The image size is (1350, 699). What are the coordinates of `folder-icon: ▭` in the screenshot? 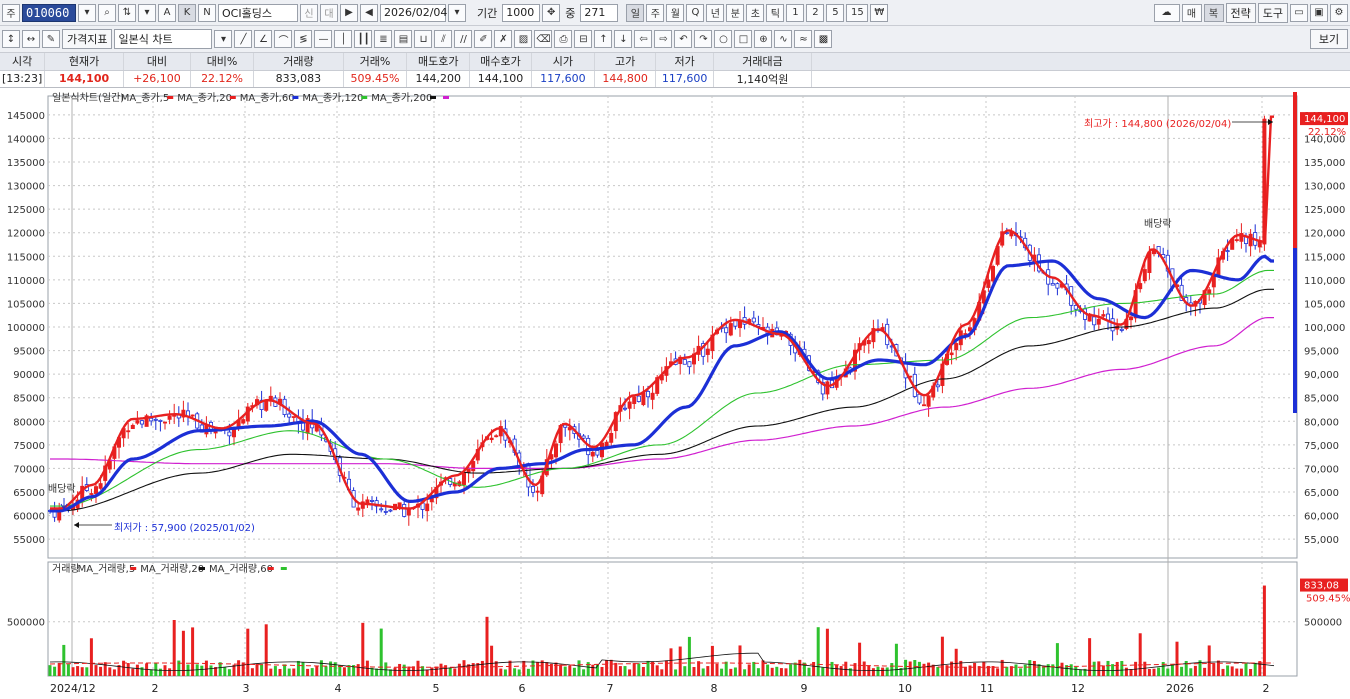 It's located at (1299, 12).